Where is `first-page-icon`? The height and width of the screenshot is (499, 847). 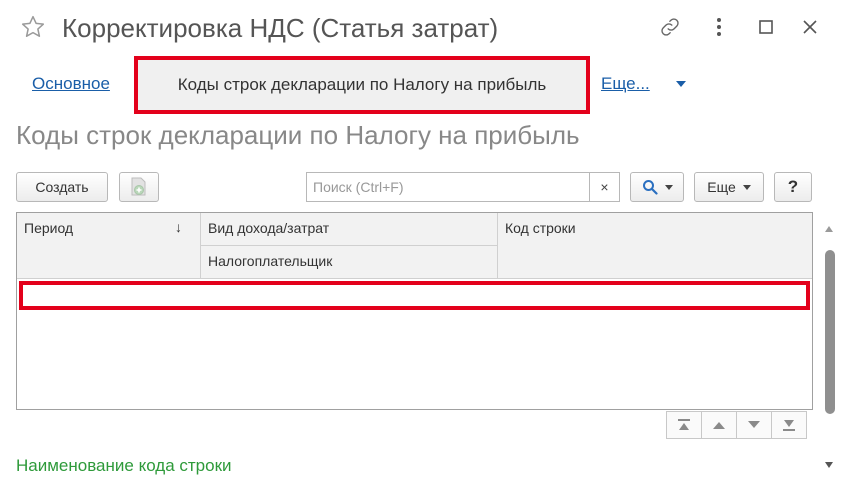 first-page-icon is located at coordinates (684, 424).